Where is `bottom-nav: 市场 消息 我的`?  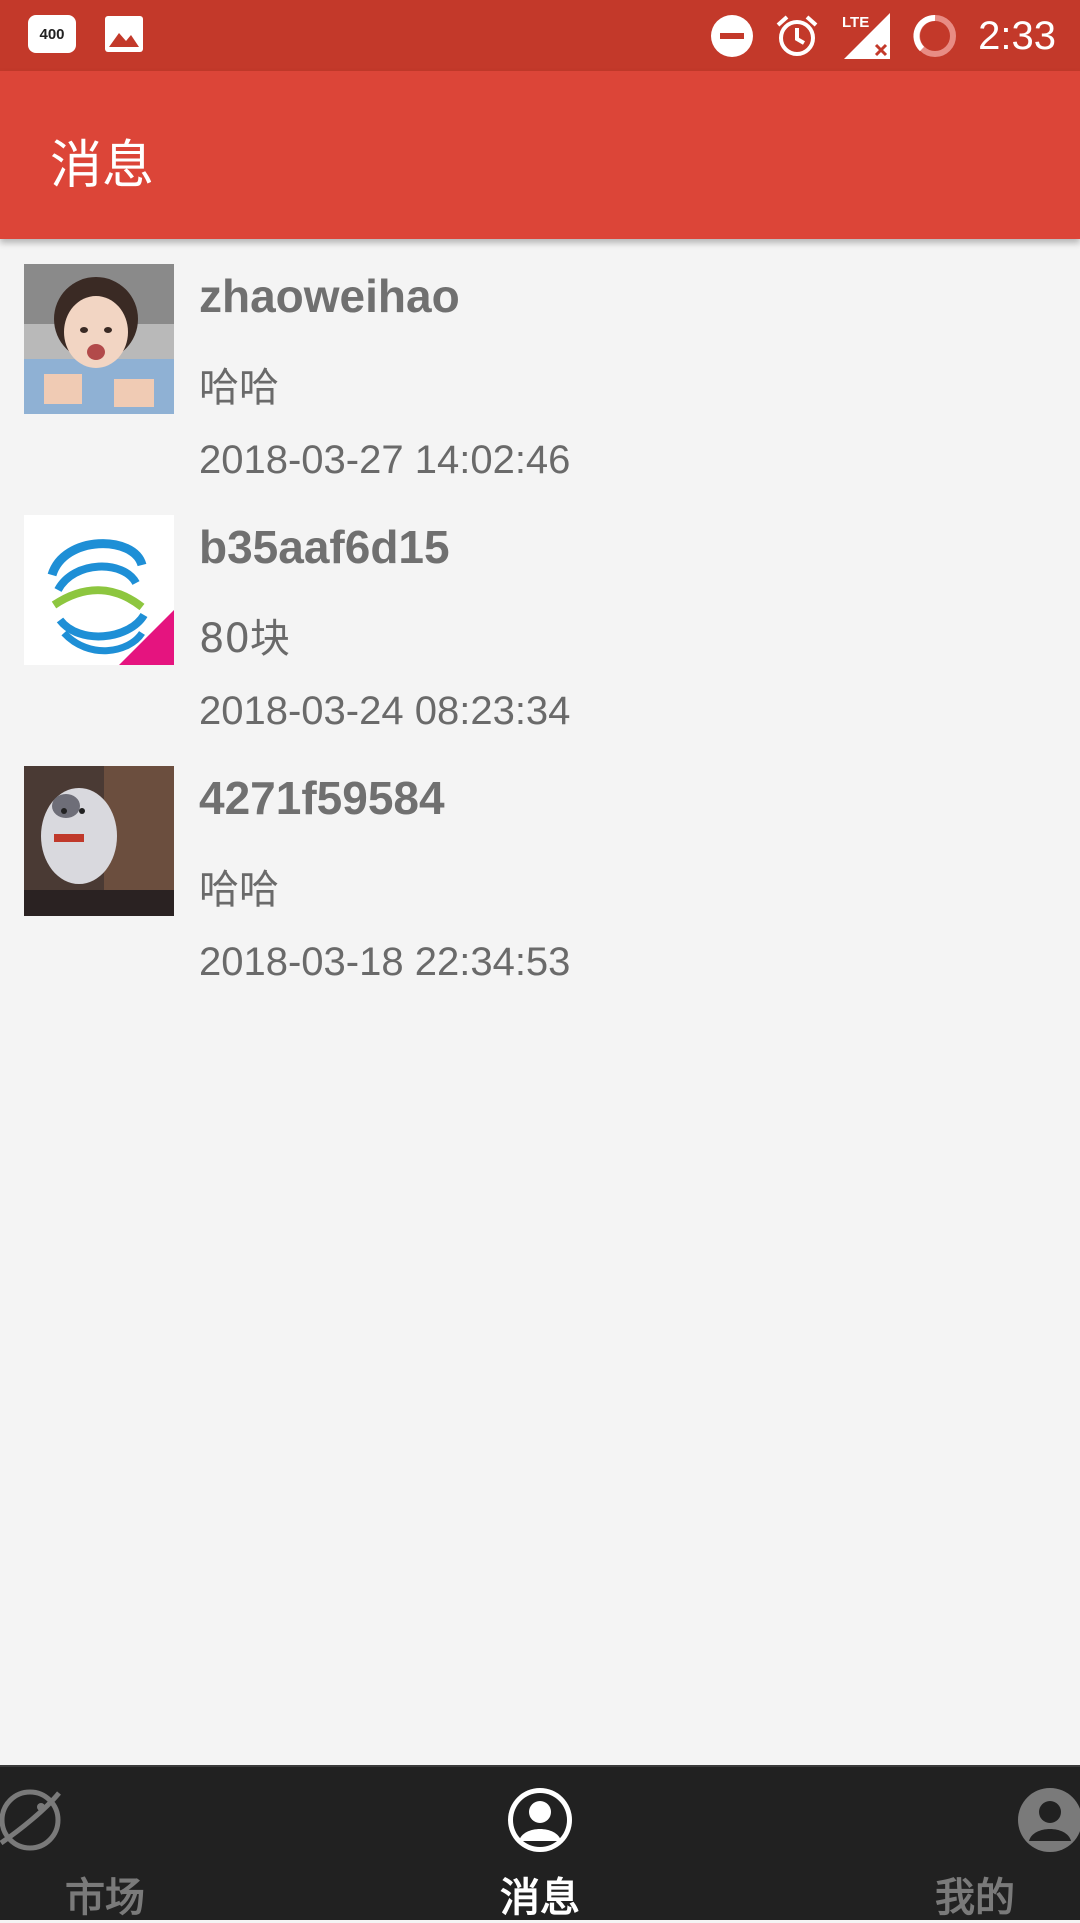 bottom-nav: 市场 消息 我的 is located at coordinates (540, 1843).